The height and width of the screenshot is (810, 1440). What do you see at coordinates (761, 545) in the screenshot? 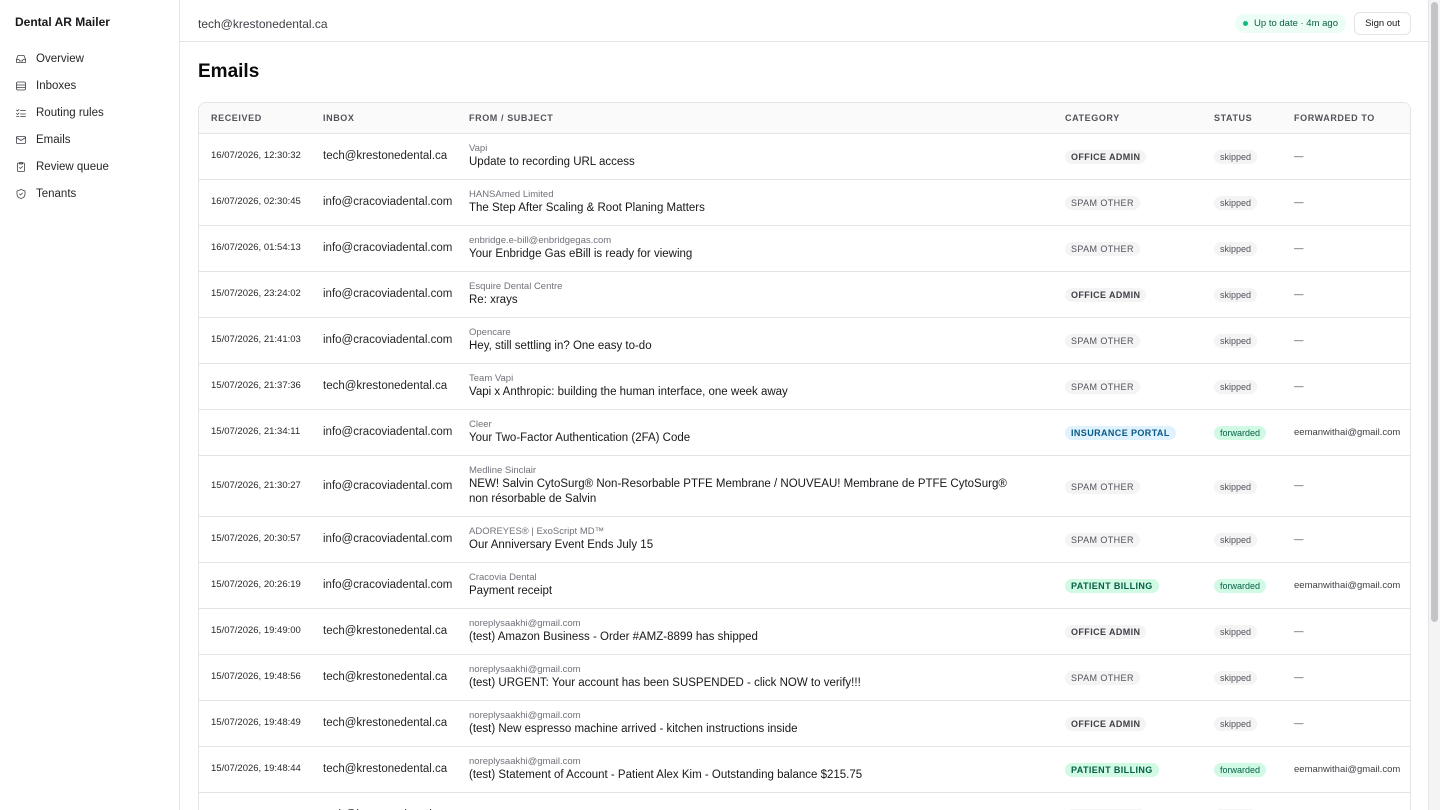
I see `email-subject: Our Anniversary Event Ends July 15` at bounding box center [761, 545].